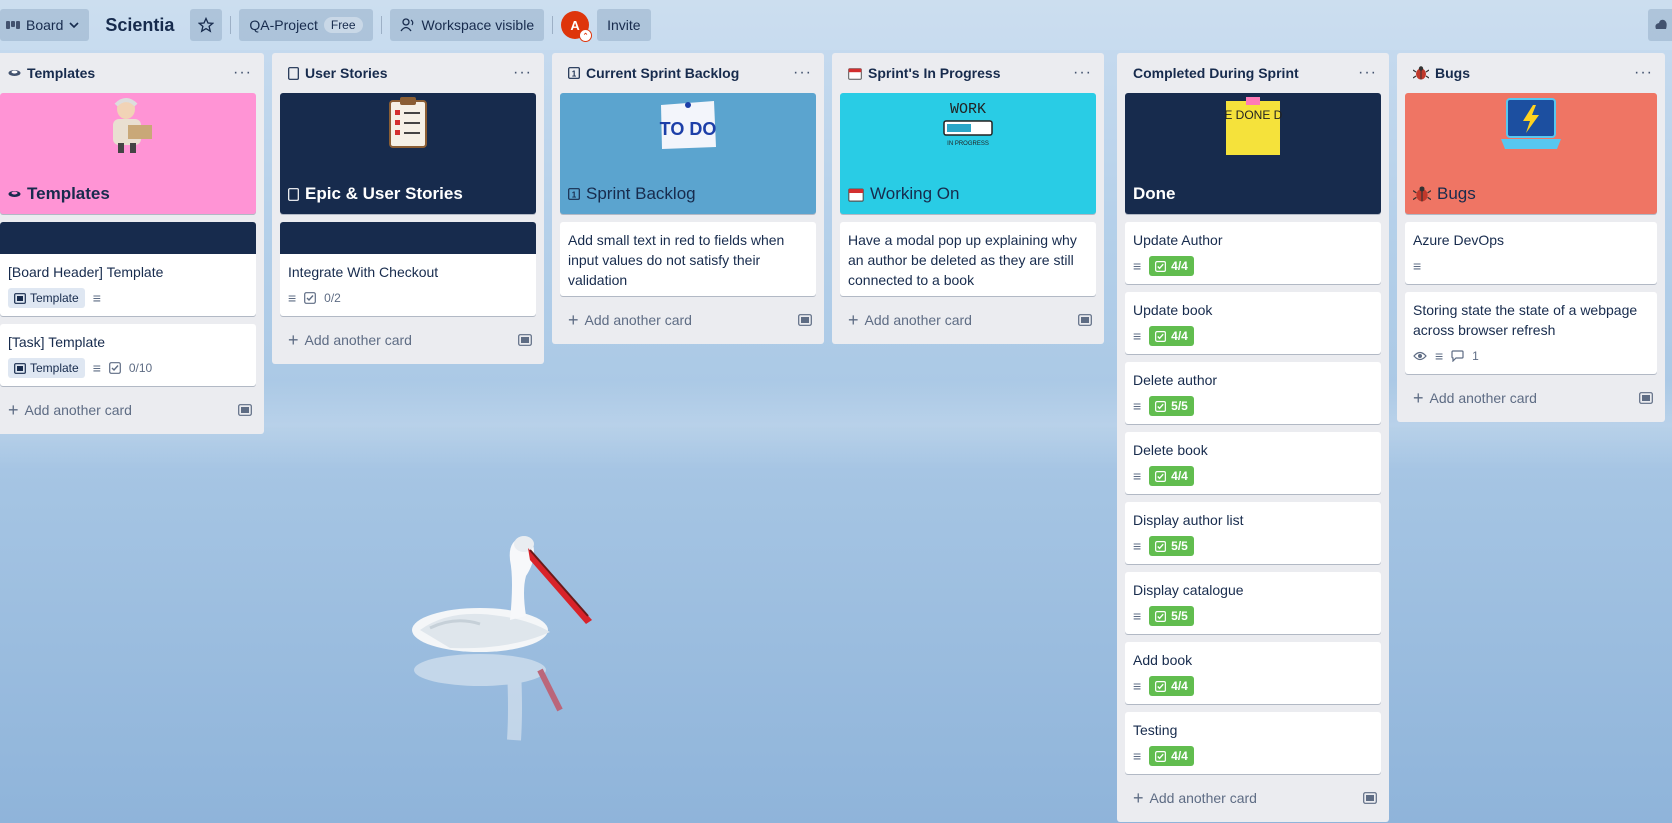  What do you see at coordinates (586, 35) in the screenshot?
I see `admin-chevron-icon: ⌃` at bounding box center [586, 35].